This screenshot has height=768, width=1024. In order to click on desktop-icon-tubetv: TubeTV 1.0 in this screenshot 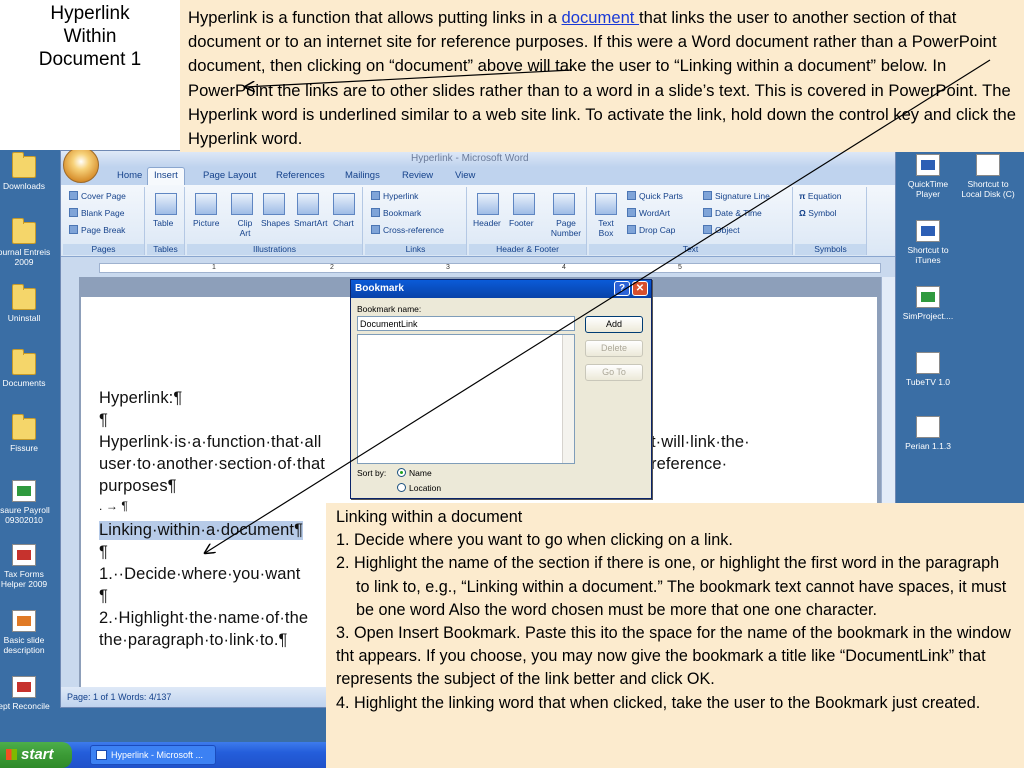, I will do `click(928, 369)`.